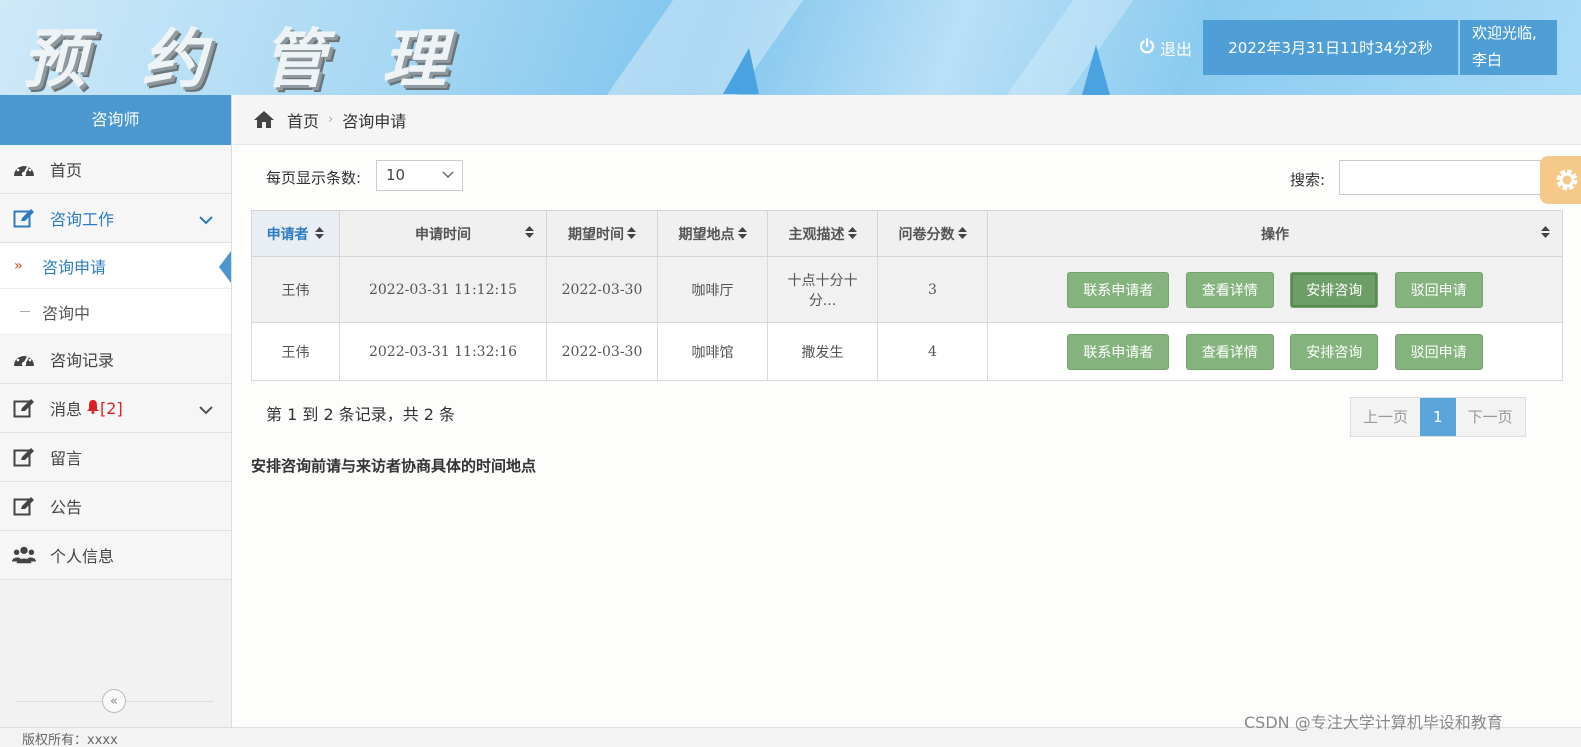  Describe the element at coordinates (303, 120) in the screenshot. I see `breadcrumb-home-link: 首页` at that location.